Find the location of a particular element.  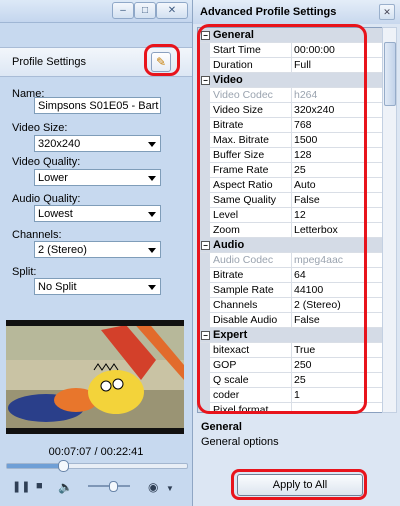

video-size-label: Video Size: is located at coordinates (40, 128).